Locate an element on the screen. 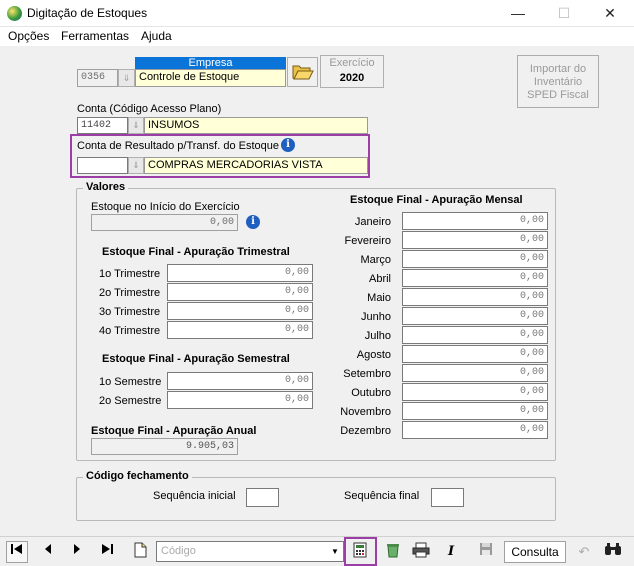 Image resolution: width=634 pixels, height=566 pixels. title-bar: Digitação de Estoques — ☐ ✕ is located at coordinates (317, 13).